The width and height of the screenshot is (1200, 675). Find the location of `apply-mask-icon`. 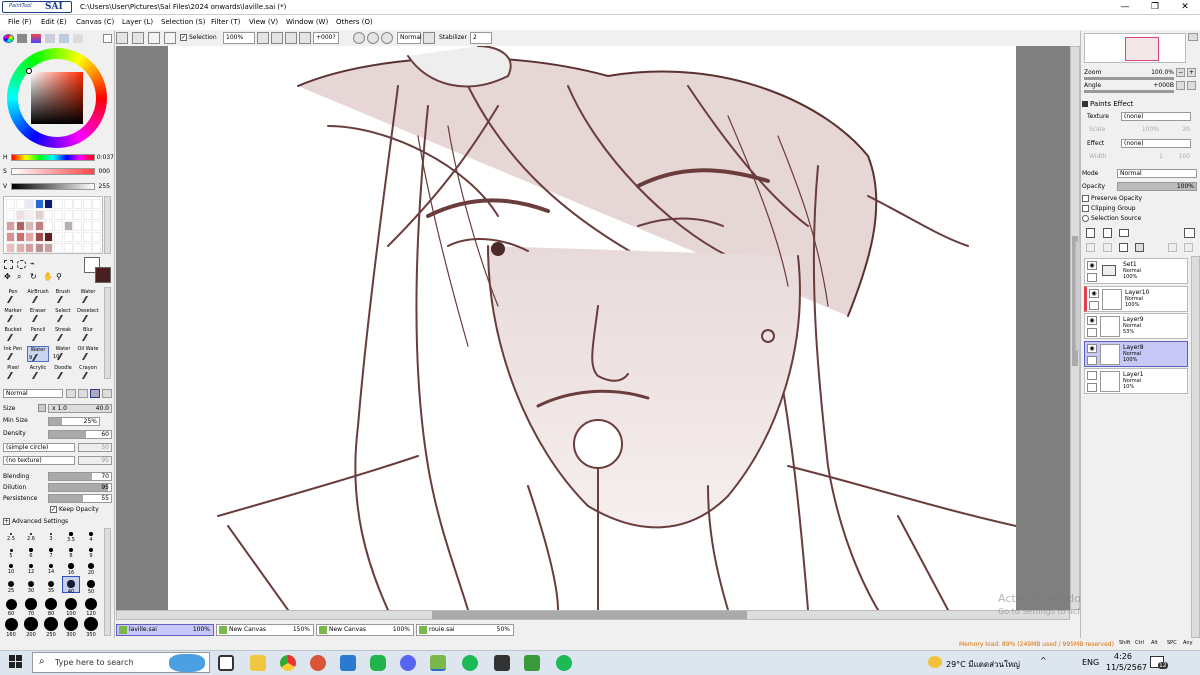

apply-mask-icon is located at coordinates (1172, 247).